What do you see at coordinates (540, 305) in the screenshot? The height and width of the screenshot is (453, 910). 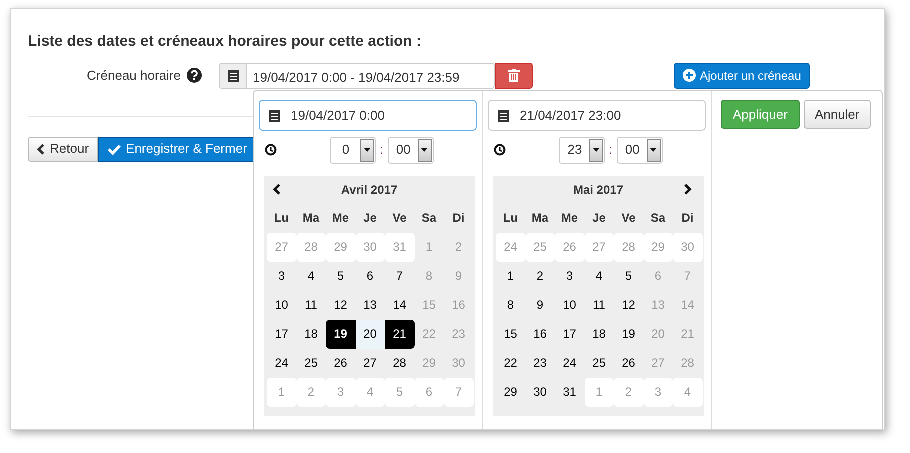 I see `day-cell: 9` at bounding box center [540, 305].